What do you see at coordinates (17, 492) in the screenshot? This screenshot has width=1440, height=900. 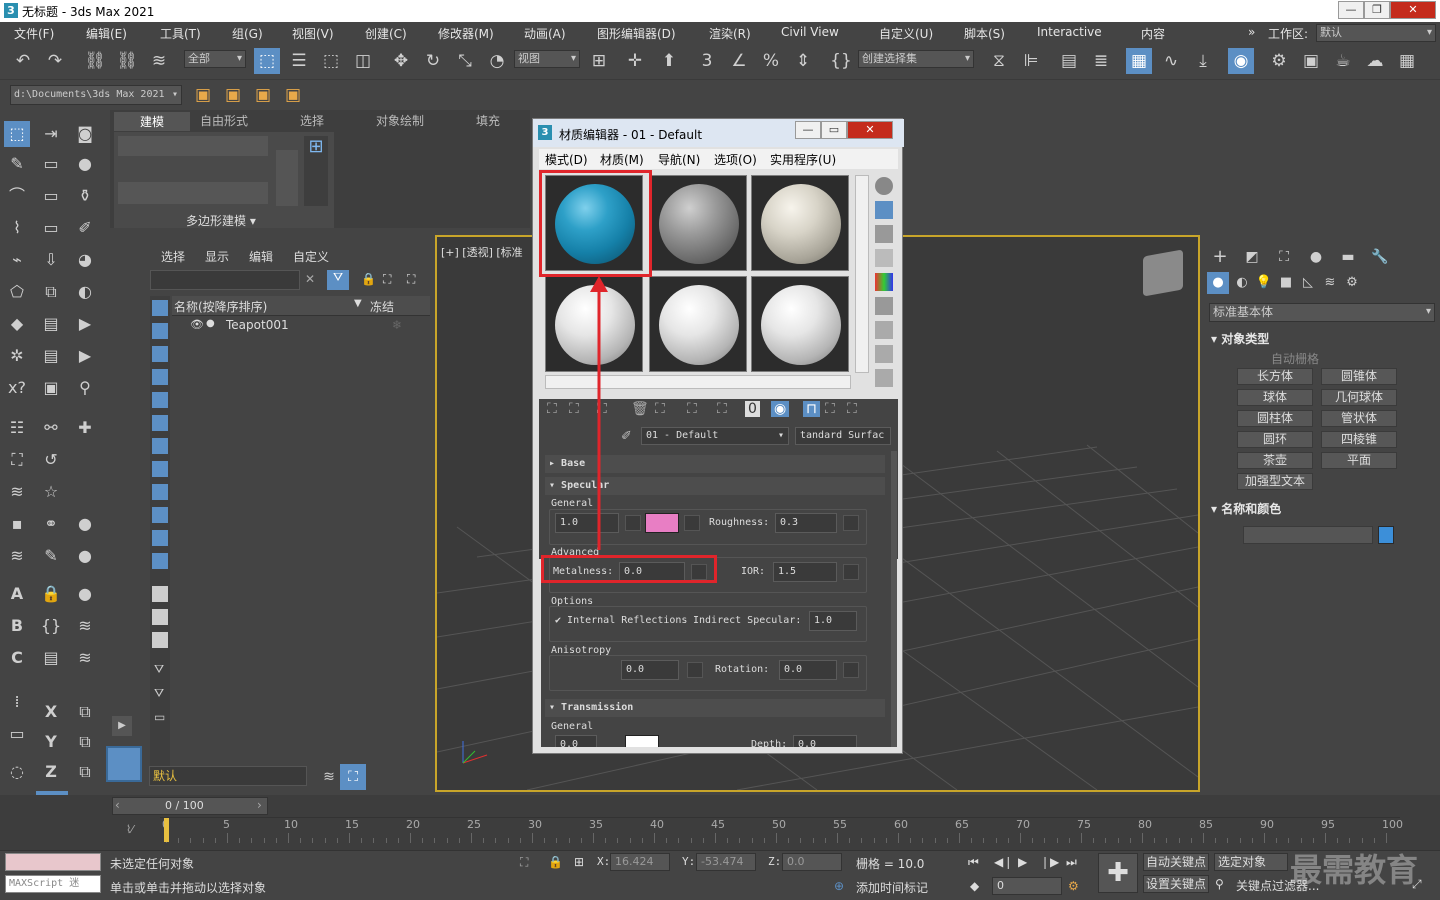 I see `layers-icon: ≋` at bounding box center [17, 492].